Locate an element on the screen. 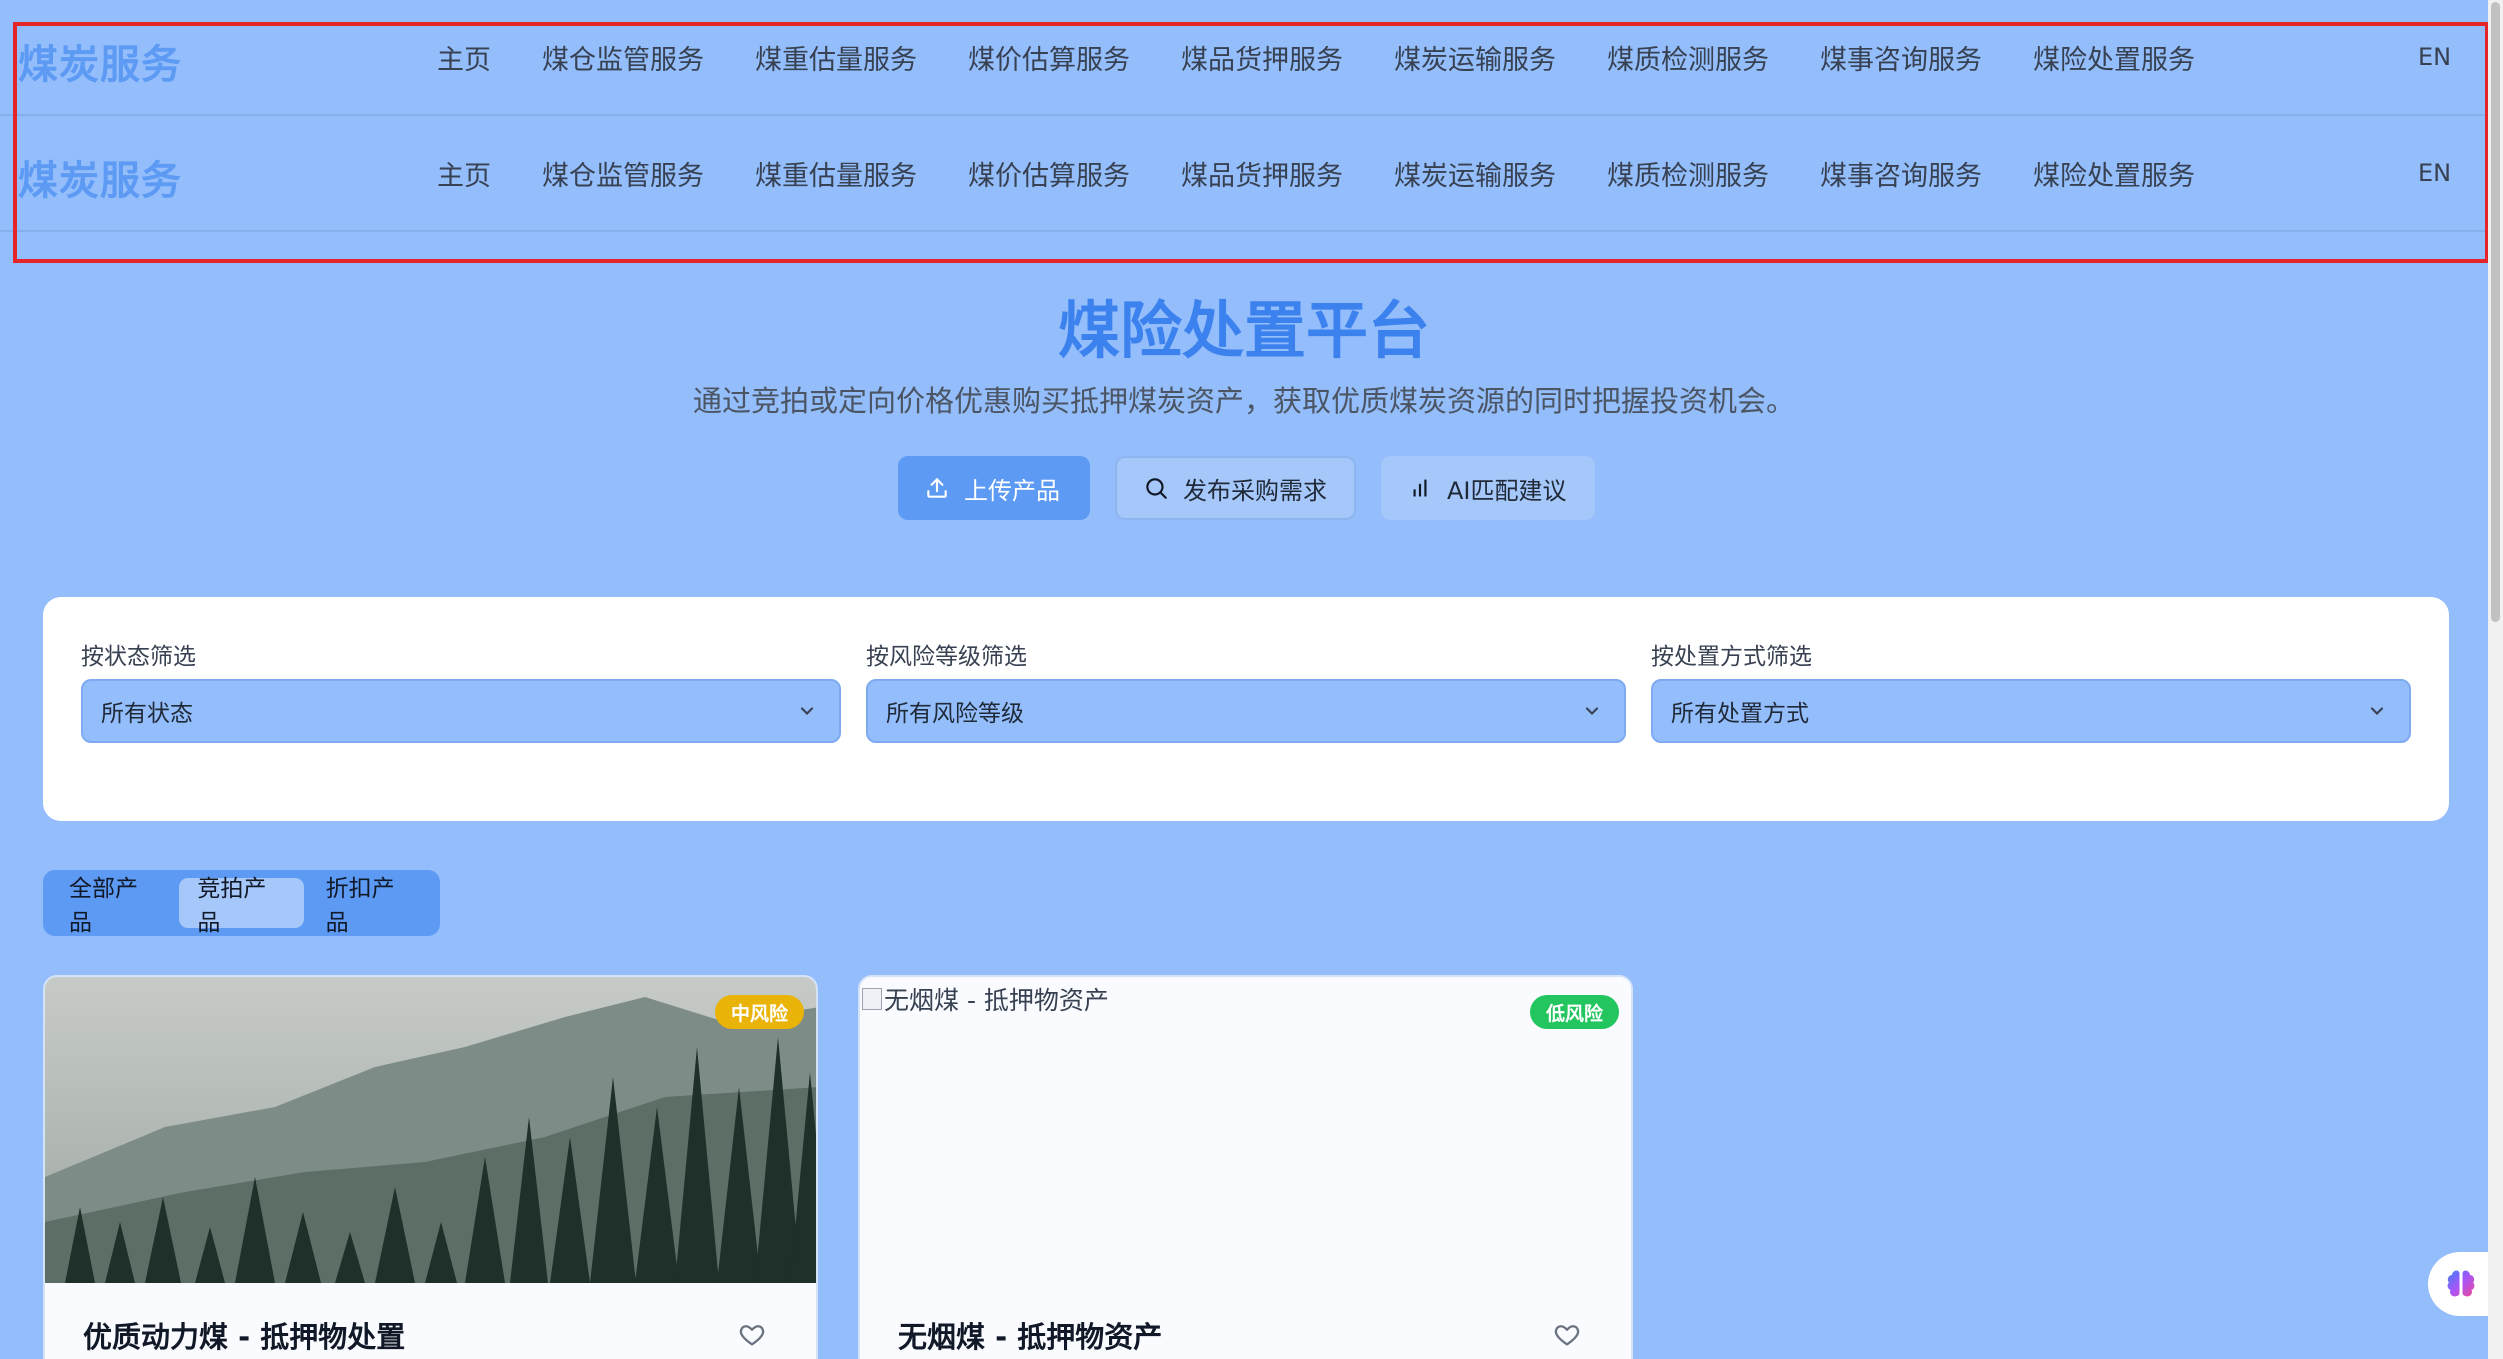 This screenshot has height=1359, width=2503. risk-select: 所有风险等级 is located at coordinates (1246, 711).